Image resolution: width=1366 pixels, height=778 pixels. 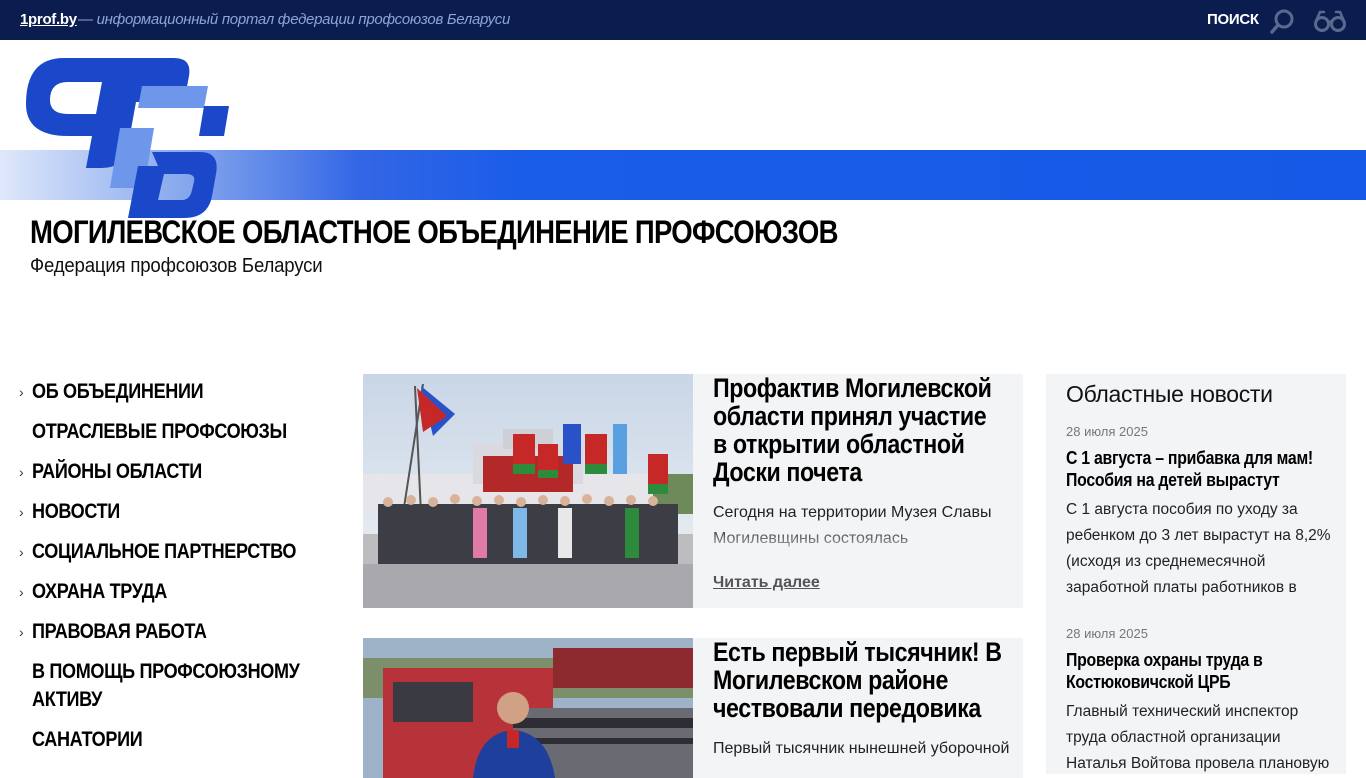 What do you see at coordinates (176, 266) in the screenshot?
I see `org-subtitle: Федерация профсоюзов Беларуси` at bounding box center [176, 266].